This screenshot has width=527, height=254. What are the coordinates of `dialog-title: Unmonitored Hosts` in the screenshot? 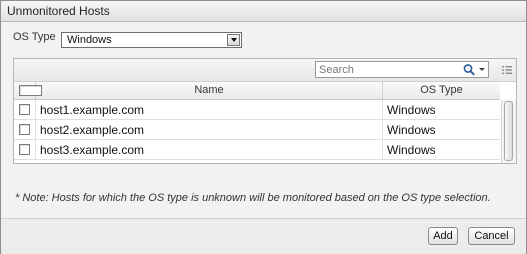 It's located at (58, 11).